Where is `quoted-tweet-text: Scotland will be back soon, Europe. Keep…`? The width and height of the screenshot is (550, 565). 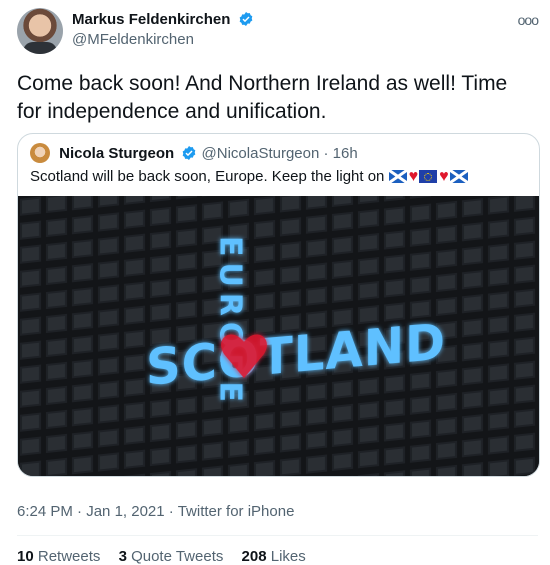 quoted-tweet-text: Scotland will be back soon, Europe. Keep… is located at coordinates (207, 176).